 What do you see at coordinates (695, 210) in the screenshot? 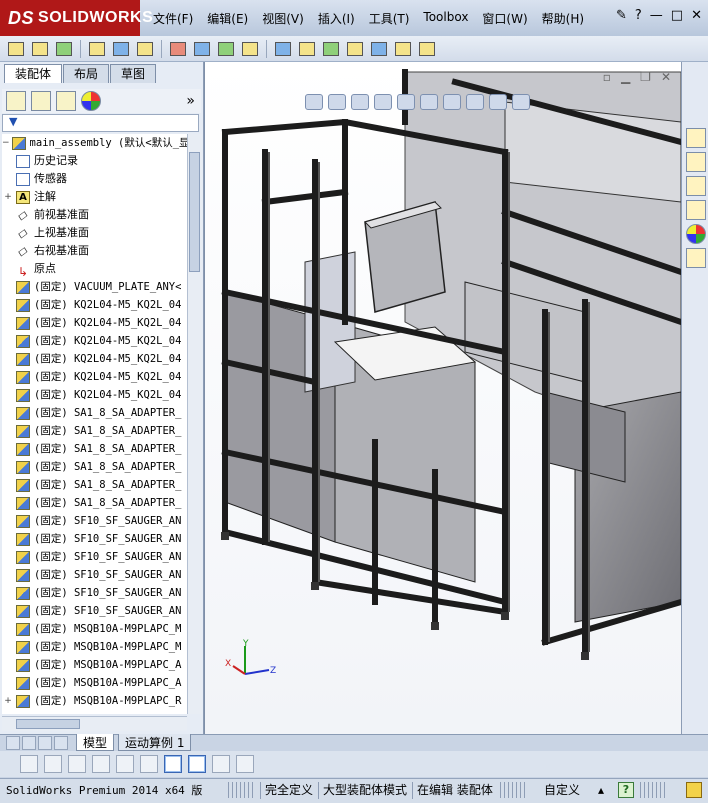
I see `view-palette-icon` at bounding box center [695, 210].